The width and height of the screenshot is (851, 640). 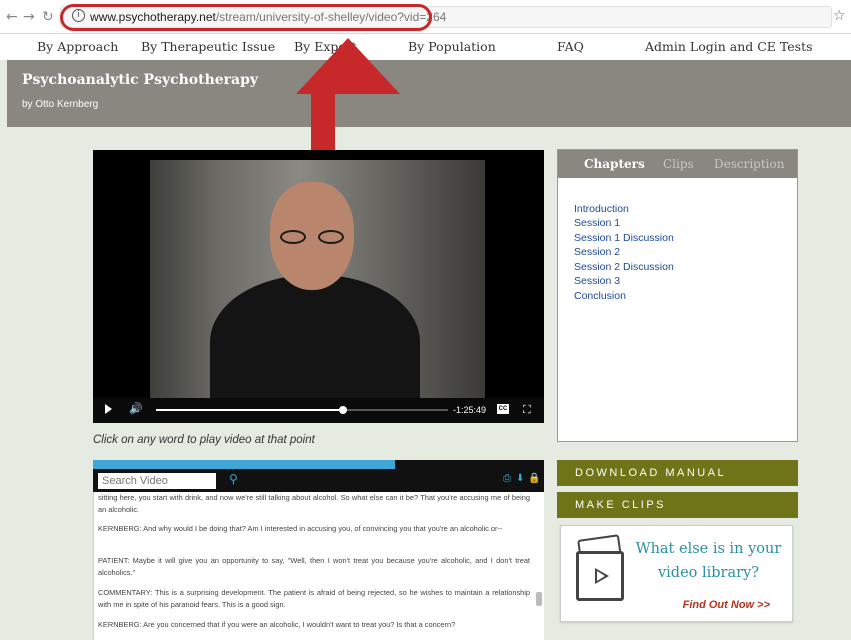 What do you see at coordinates (534, 478) in the screenshot?
I see `lock-icon: 🔒` at bounding box center [534, 478].